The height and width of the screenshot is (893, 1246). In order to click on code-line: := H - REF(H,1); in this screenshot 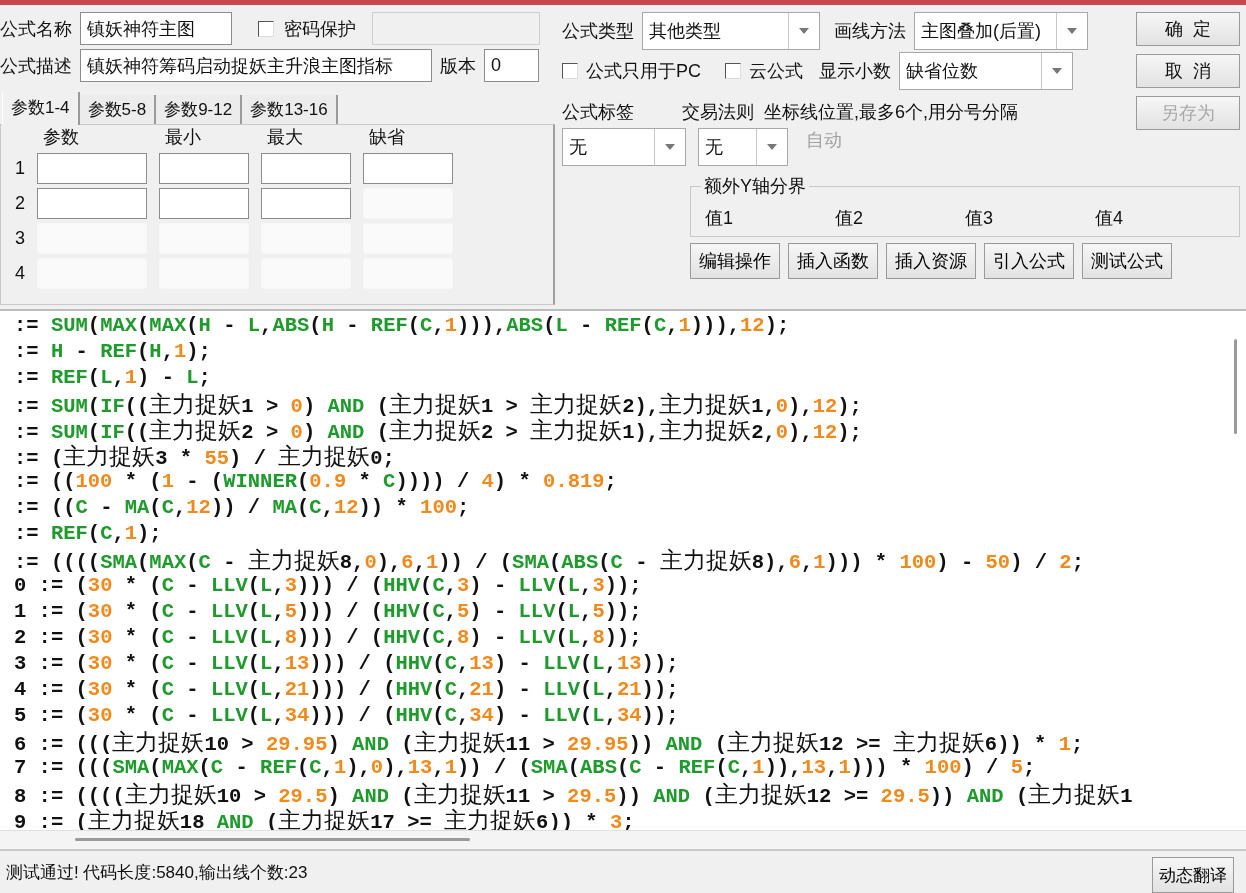, I will do `click(113, 352)`.